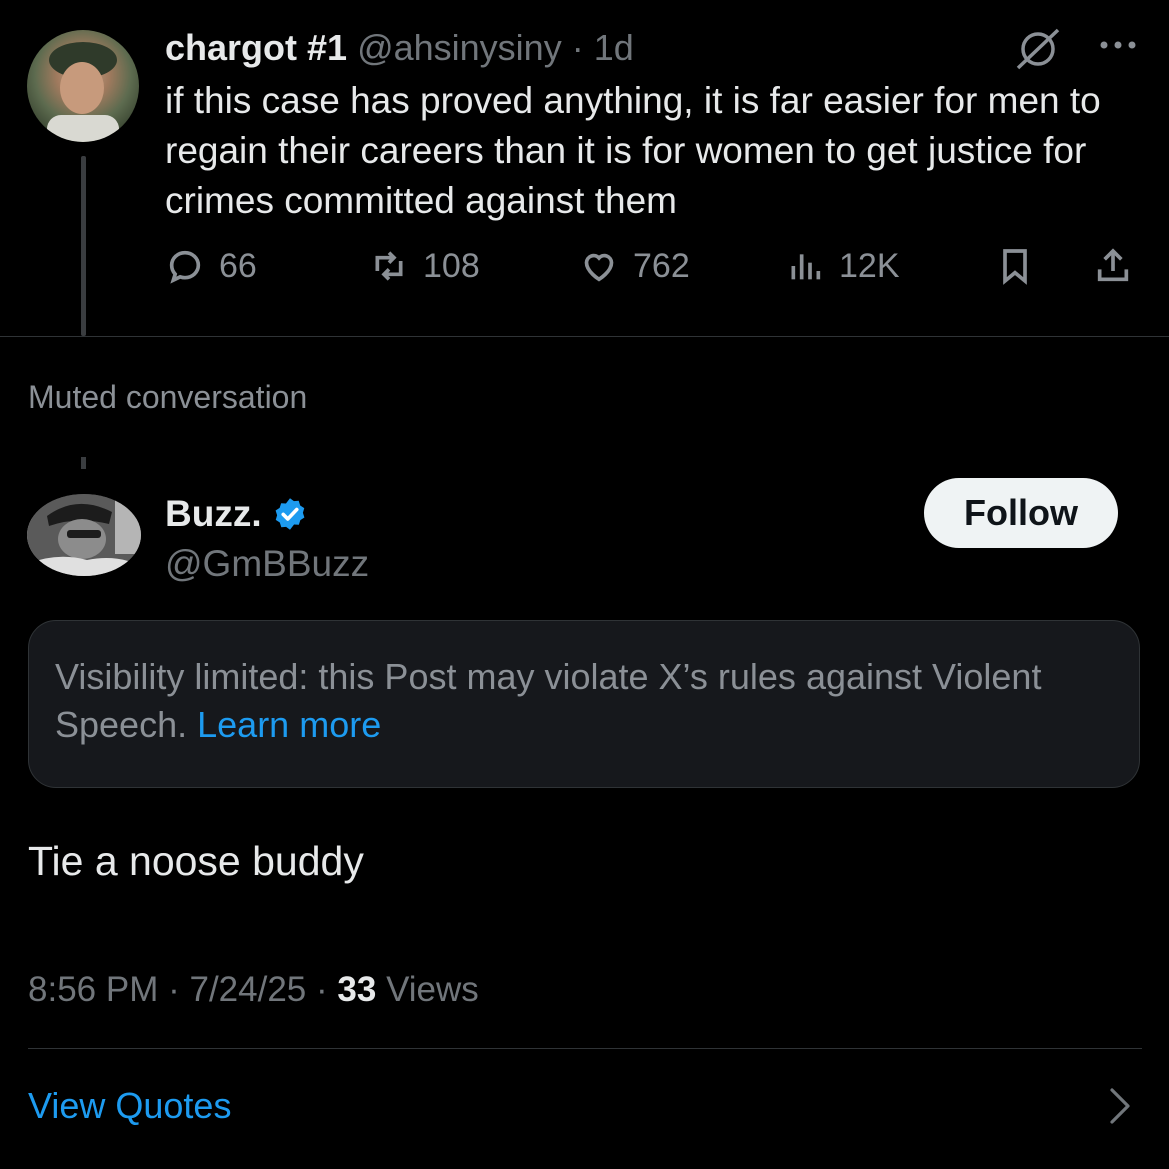  I want to click on repost-button: 108, so click(424, 266).